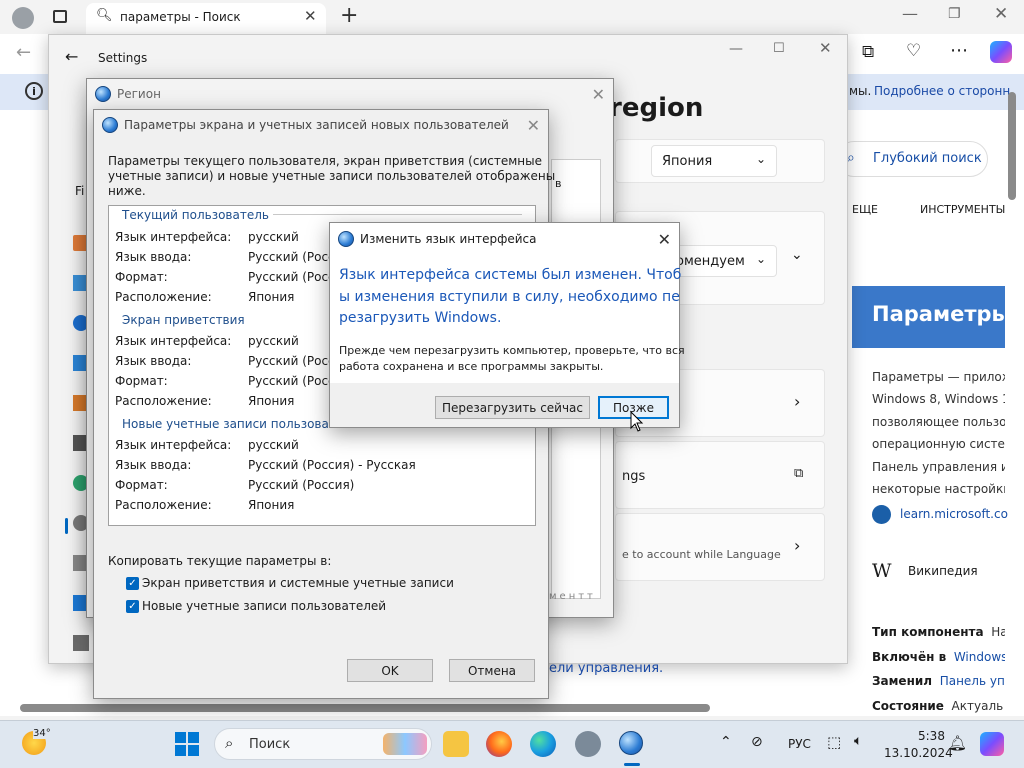 The height and width of the screenshot is (768, 1024). What do you see at coordinates (1001, 52) in the screenshot?
I see `copilot-icon` at bounding box center [1001, 52].